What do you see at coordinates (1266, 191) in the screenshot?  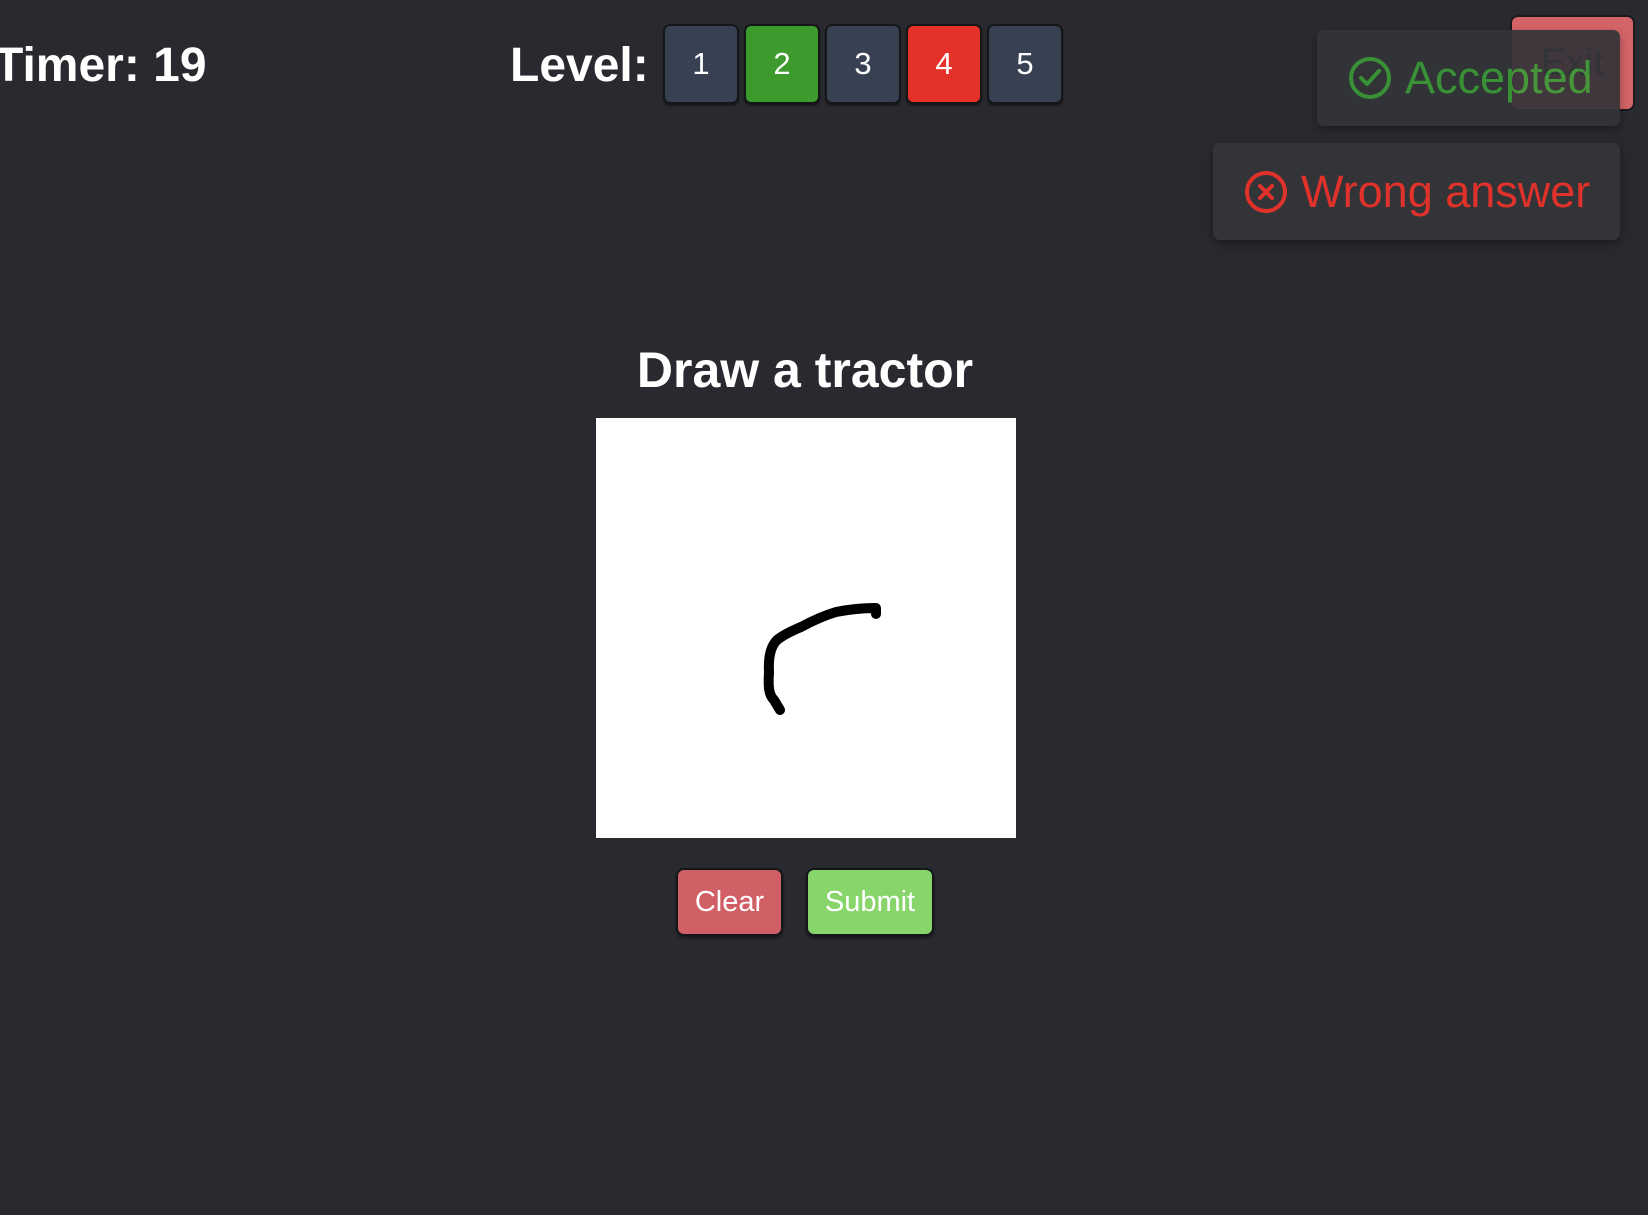 I see `x-circle-icon` at bounding box center [1266, 191].